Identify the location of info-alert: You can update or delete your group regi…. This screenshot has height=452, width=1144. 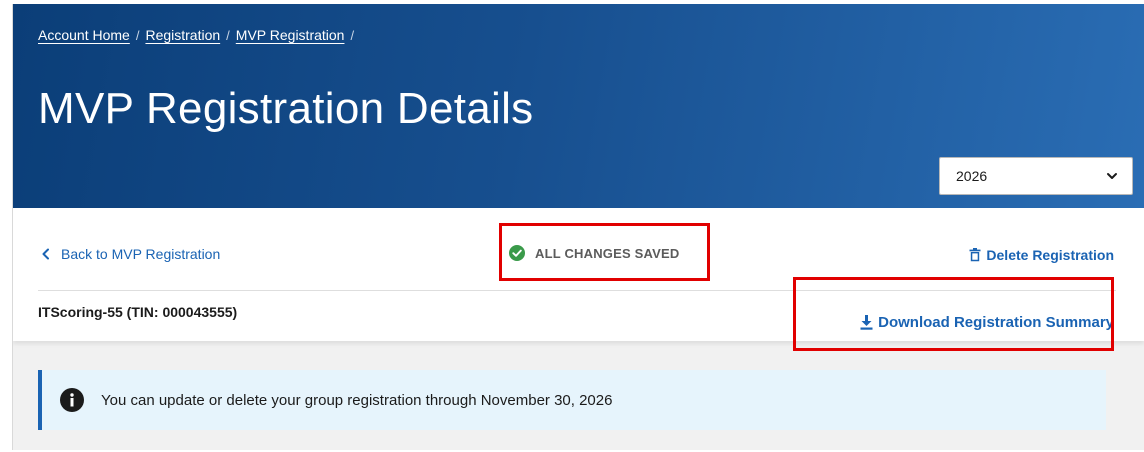
(572, 400).